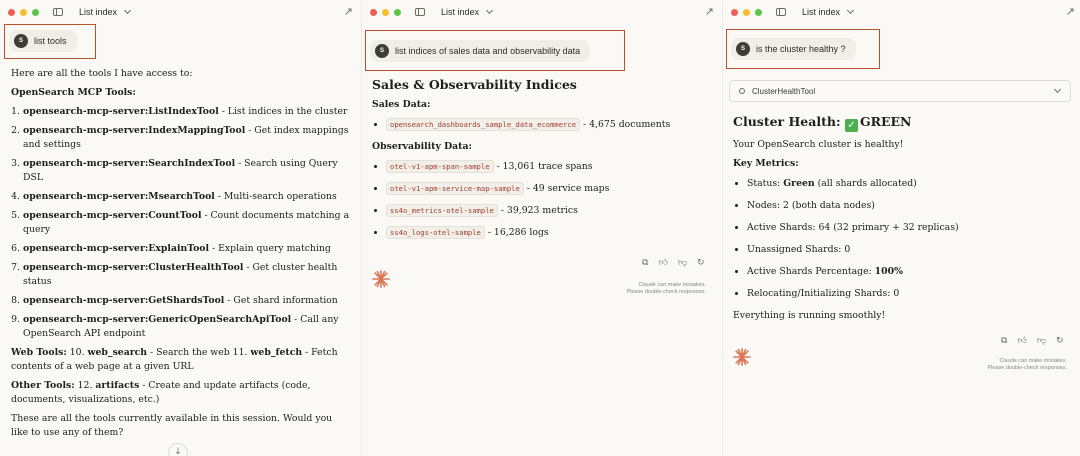 This screenshot has width=1080, height=456. What do you see at coordinates (85, 385) in the screenshot?
I see `other-num: 12.` at bounding box center [85, 385].